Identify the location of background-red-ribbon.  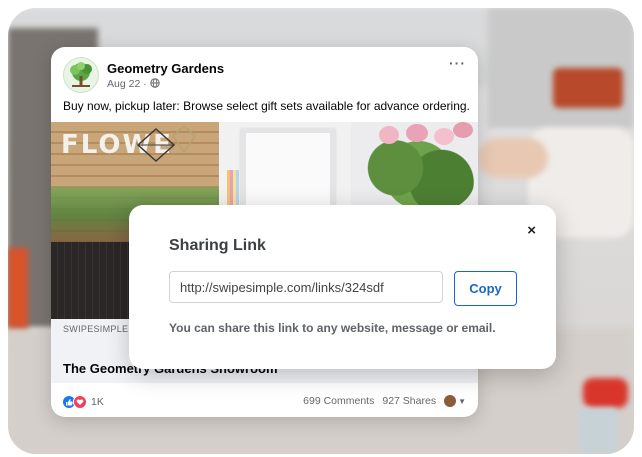
(605, 393).